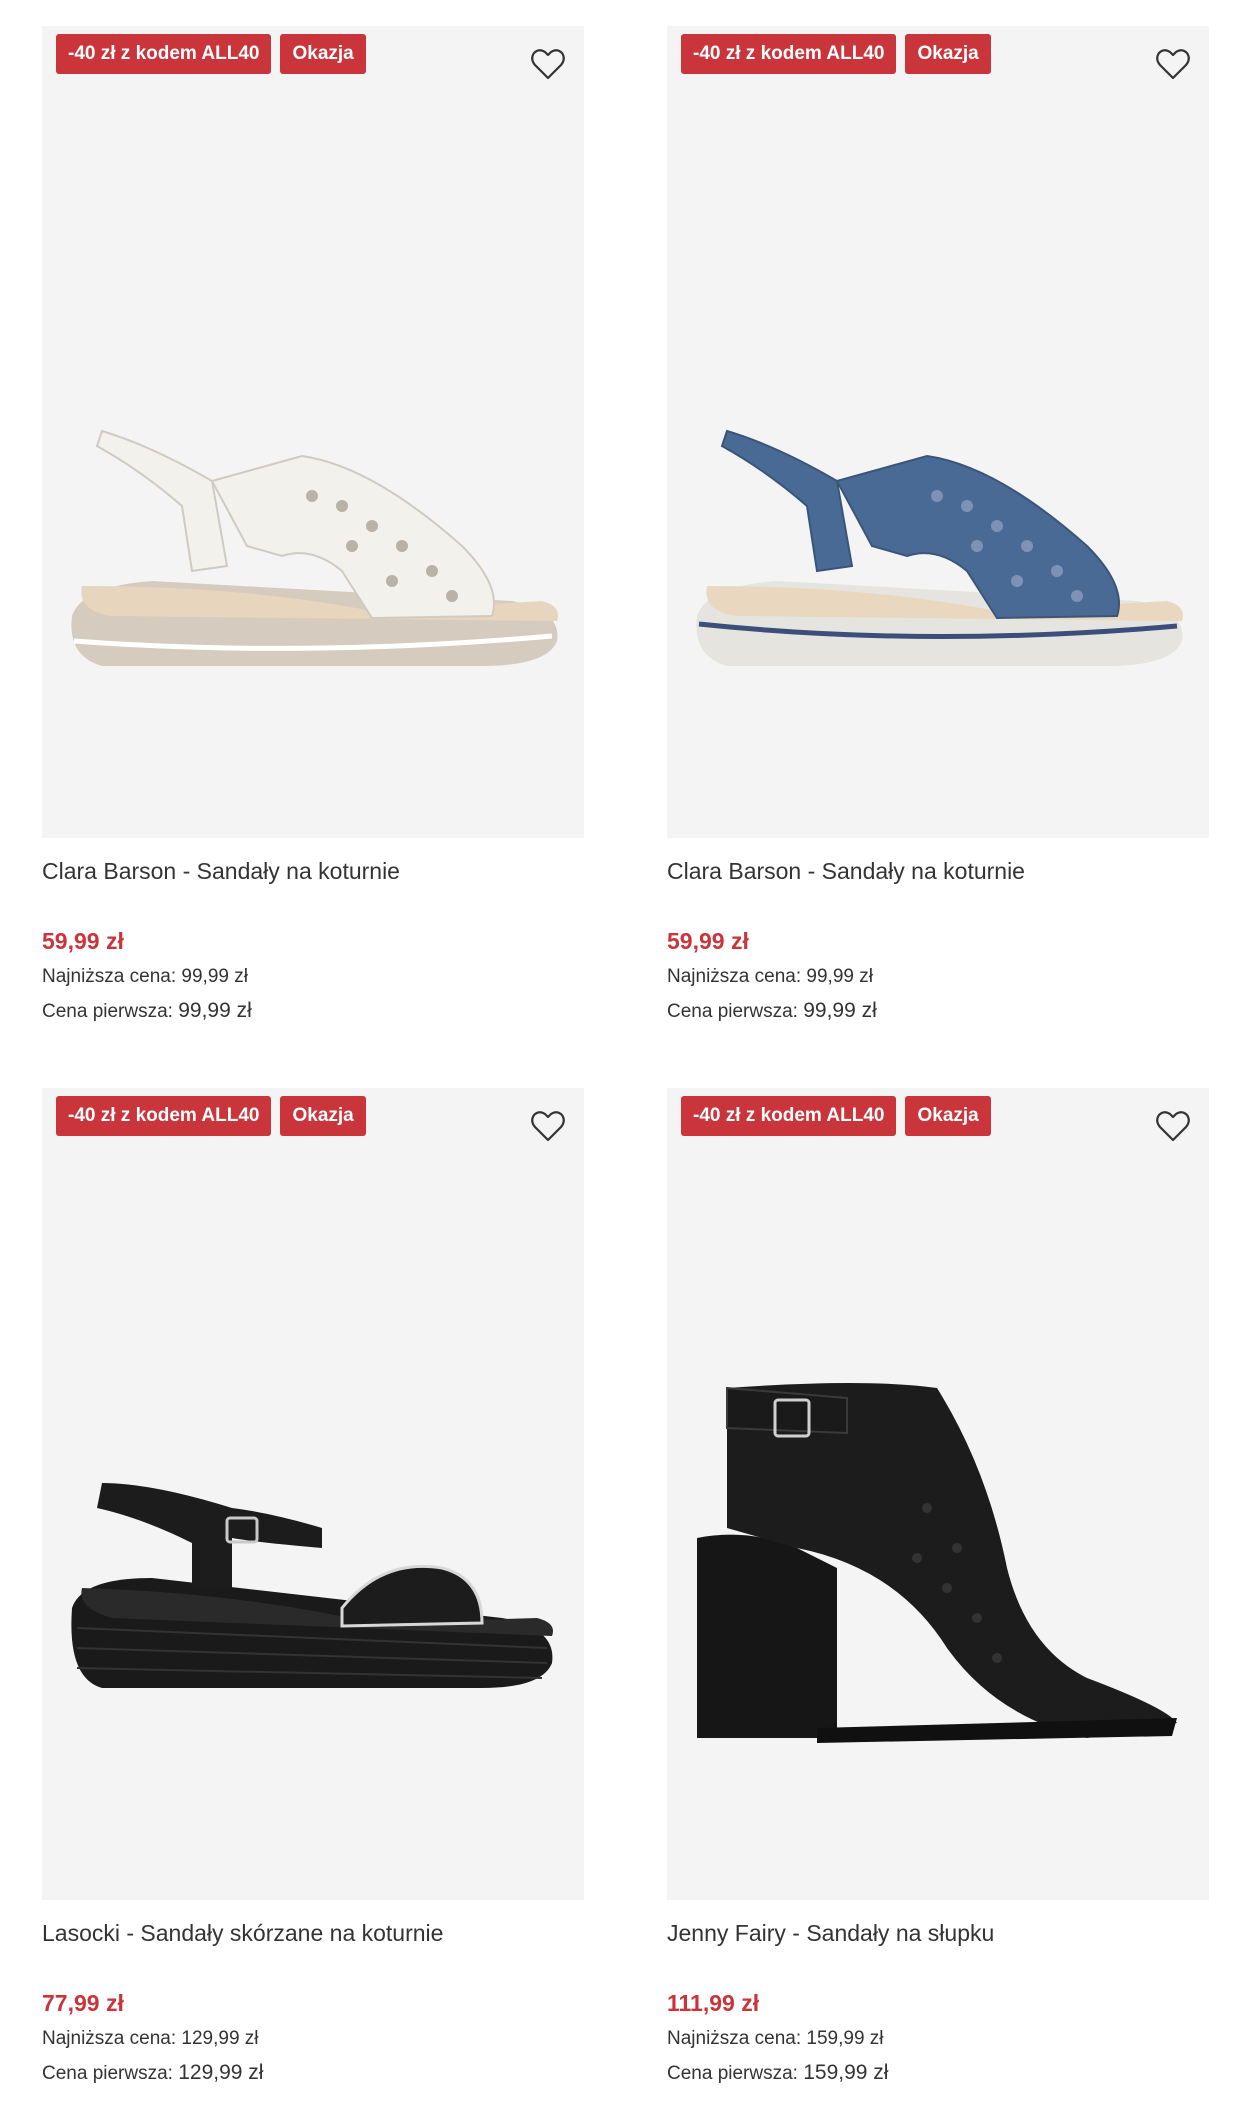 Image resolution: width=1250 pixels, height=2123 pixels. Describe the element at coordinates (313, 2039) in the screenshot. I see `lowest-price-row: Najniższa cena: 129,99 zł` at that location.